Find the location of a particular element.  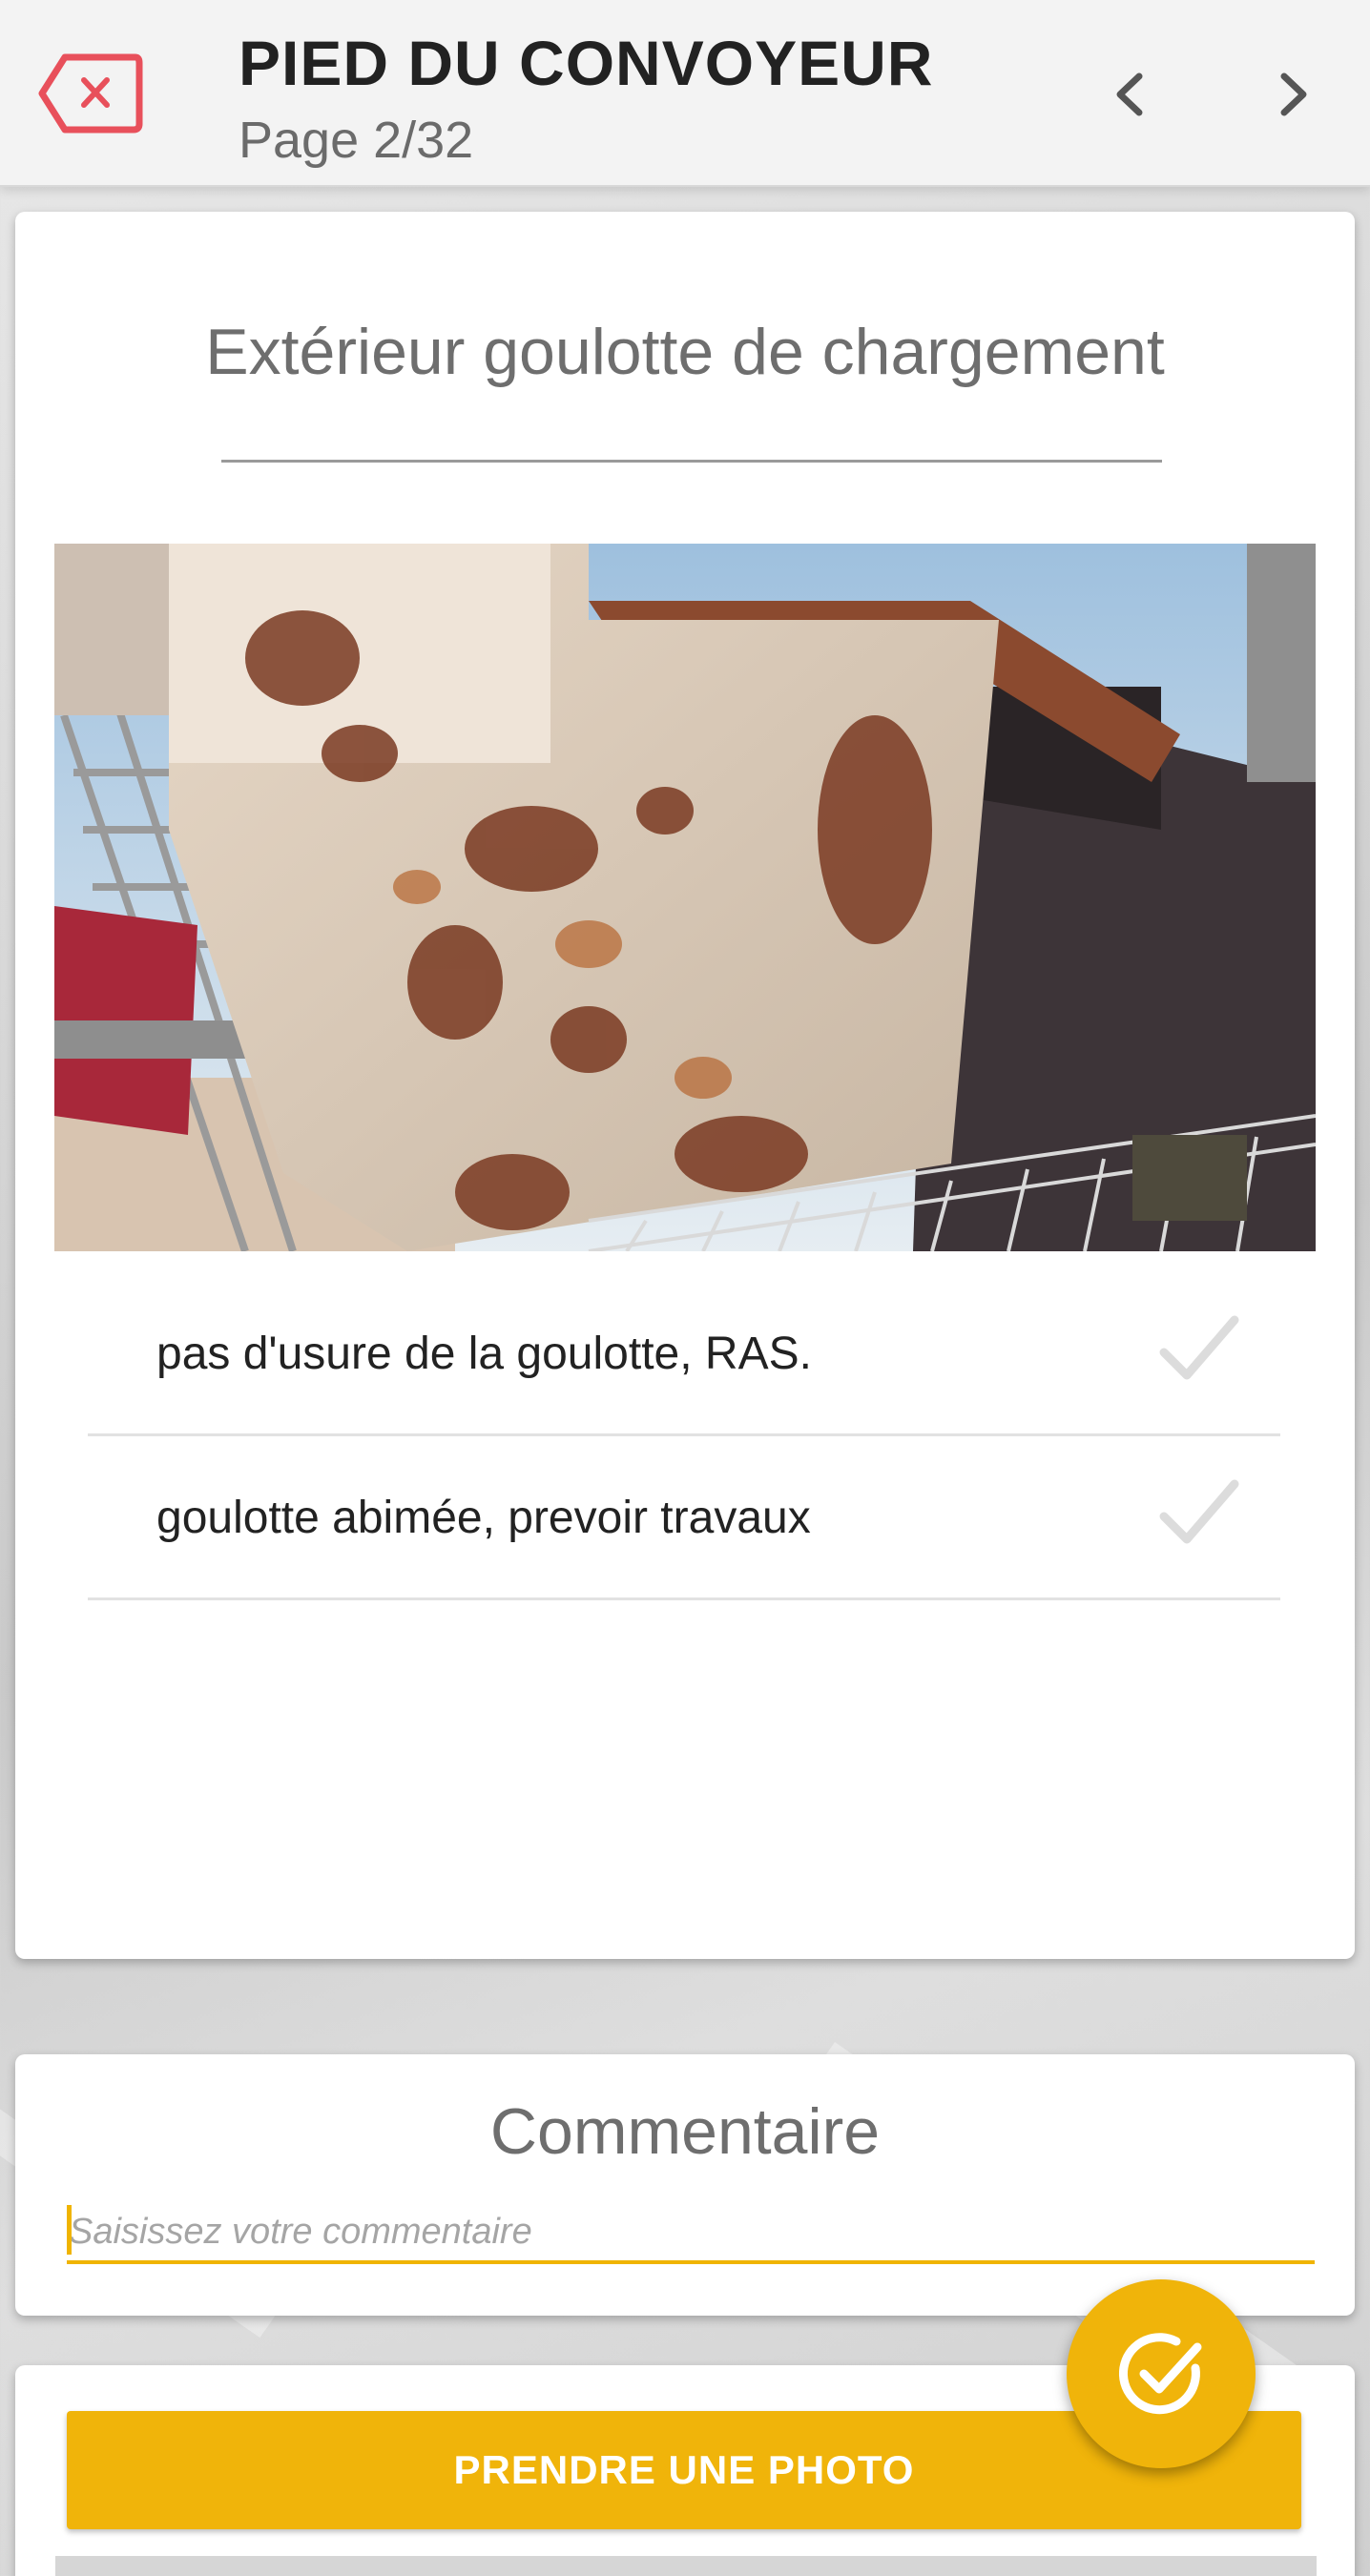

validate-fab-button is located at coordinates (1161, 2373).